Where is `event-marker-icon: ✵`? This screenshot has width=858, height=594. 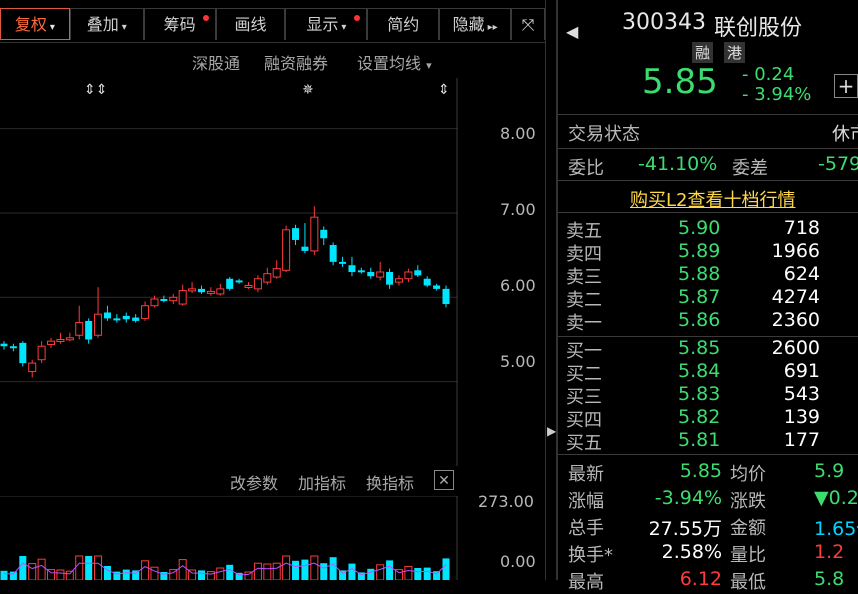 event-marker-icon: ✵ is located at coordinates (308, 90).